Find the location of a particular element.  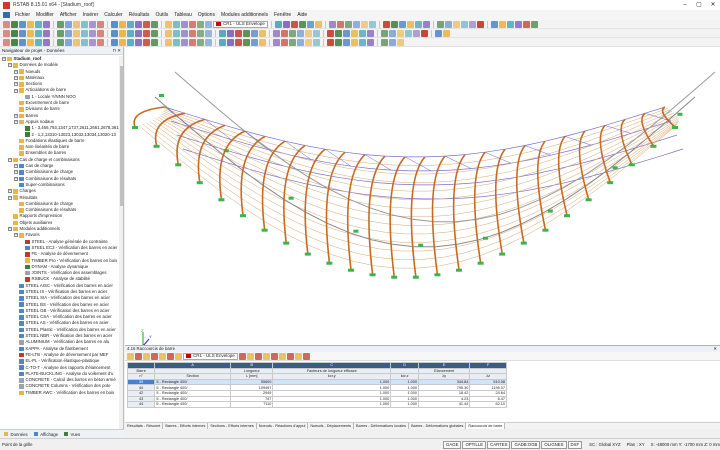

sheet-tab-0: Résultats - Résumé is located at coordinates (144, 426).